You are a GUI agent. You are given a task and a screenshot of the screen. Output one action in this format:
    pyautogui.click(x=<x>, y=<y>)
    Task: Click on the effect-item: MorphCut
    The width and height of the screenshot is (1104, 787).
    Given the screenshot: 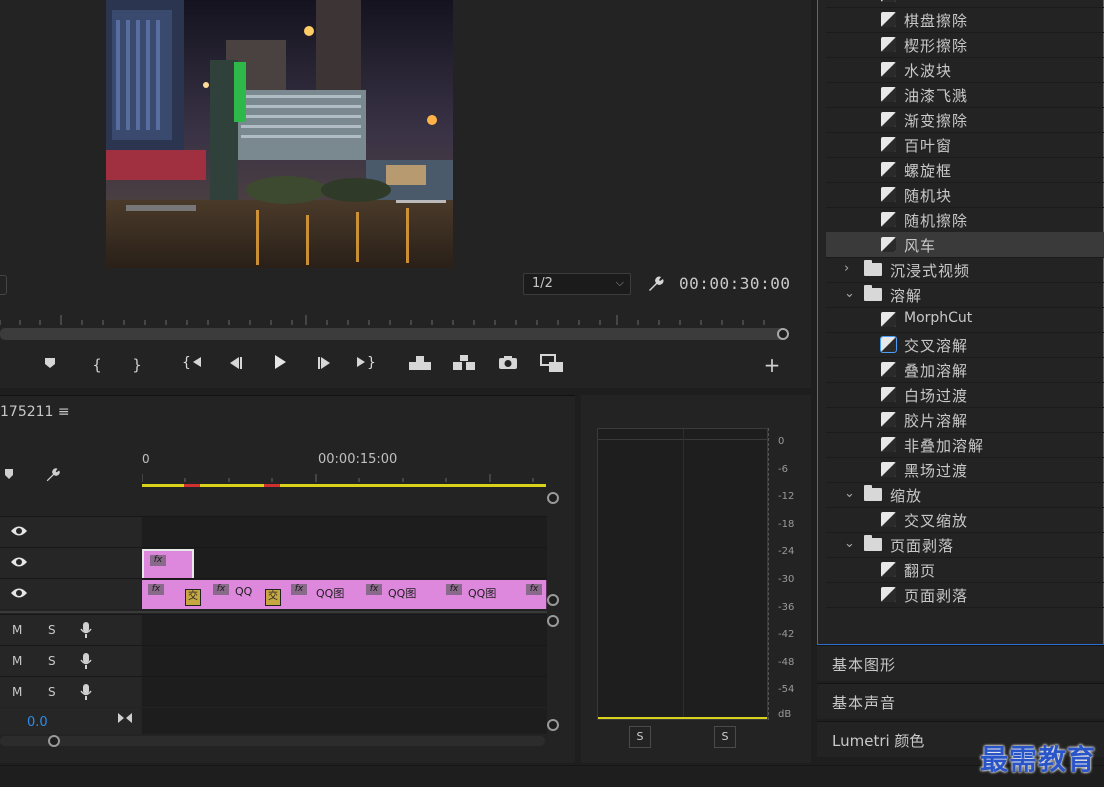 What is the action you would take?
    pyautogui.click(x=965, y=320)
    